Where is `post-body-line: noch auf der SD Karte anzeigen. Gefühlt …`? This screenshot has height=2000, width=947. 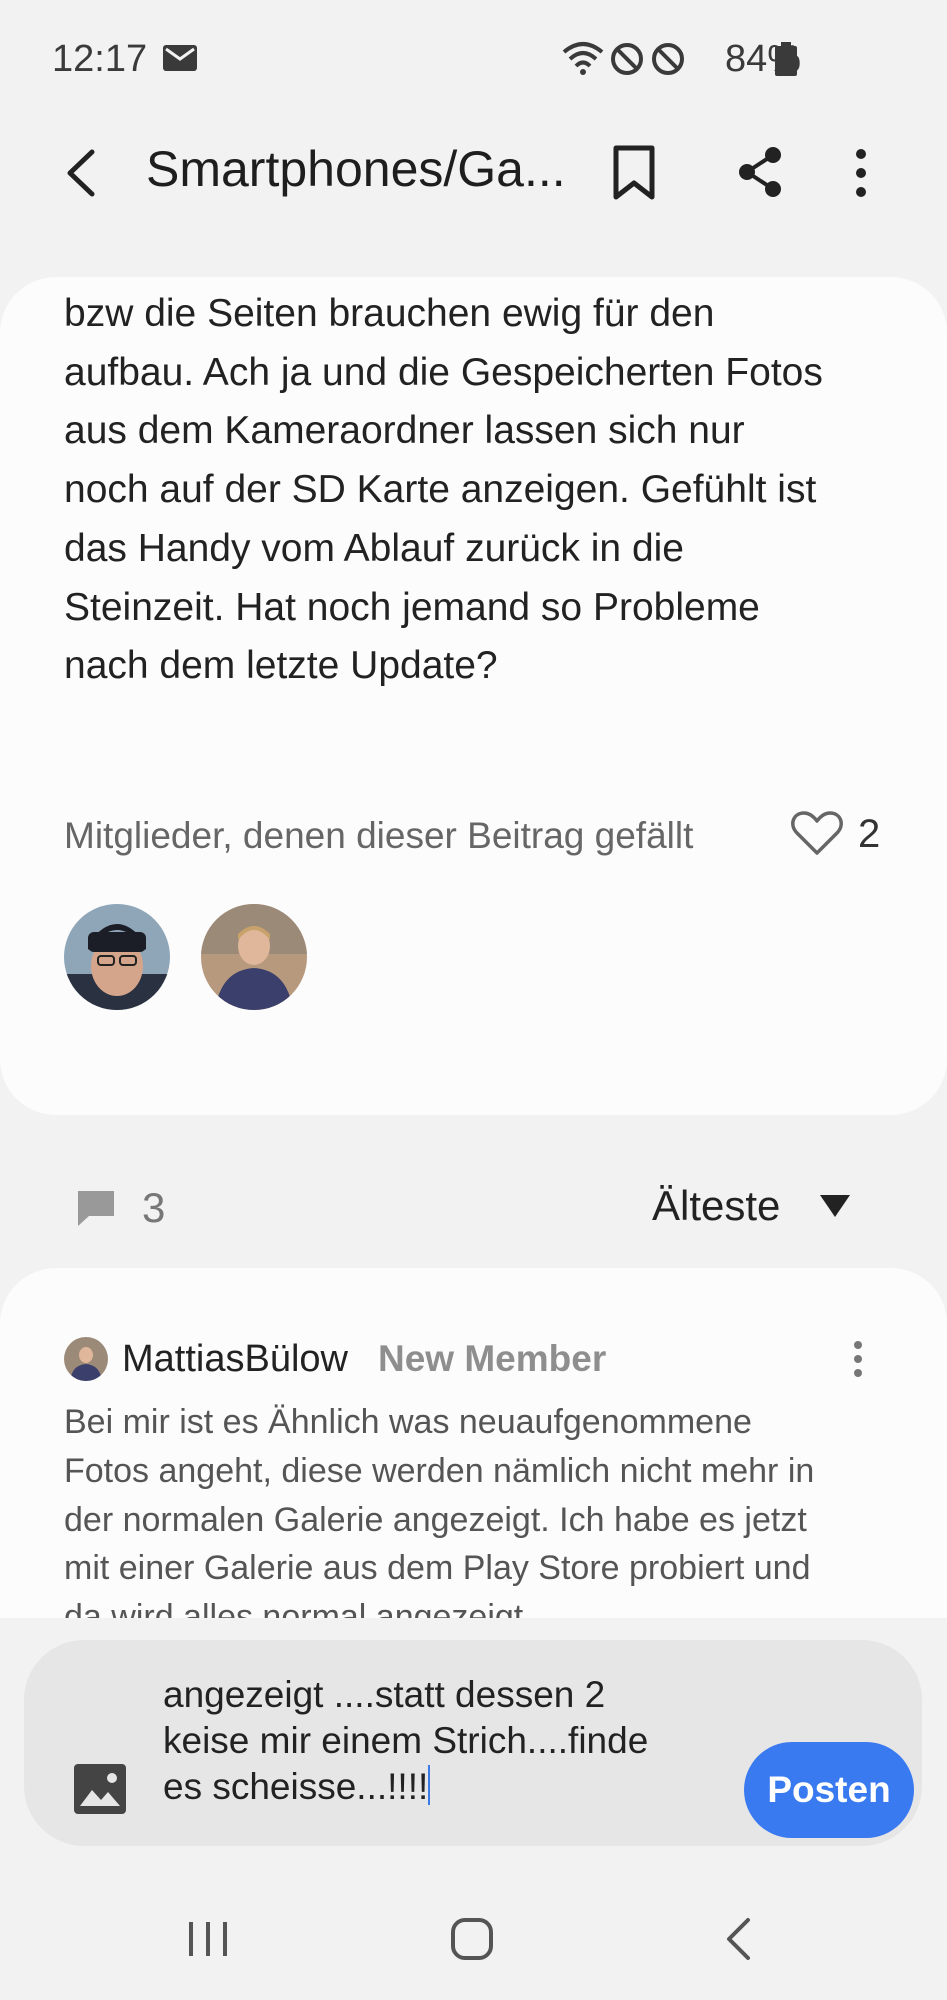 post-body-line: noch auf der SD Karte anzeigen. Gefühlt … is located at coordinates (440, 490).